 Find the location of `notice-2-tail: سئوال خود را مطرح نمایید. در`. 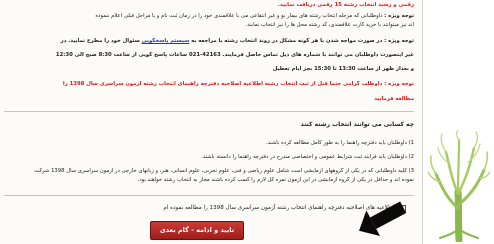

notice-2-tail: سئوال خود را مطرح نمایید. در is located at coordinates (101, 41).